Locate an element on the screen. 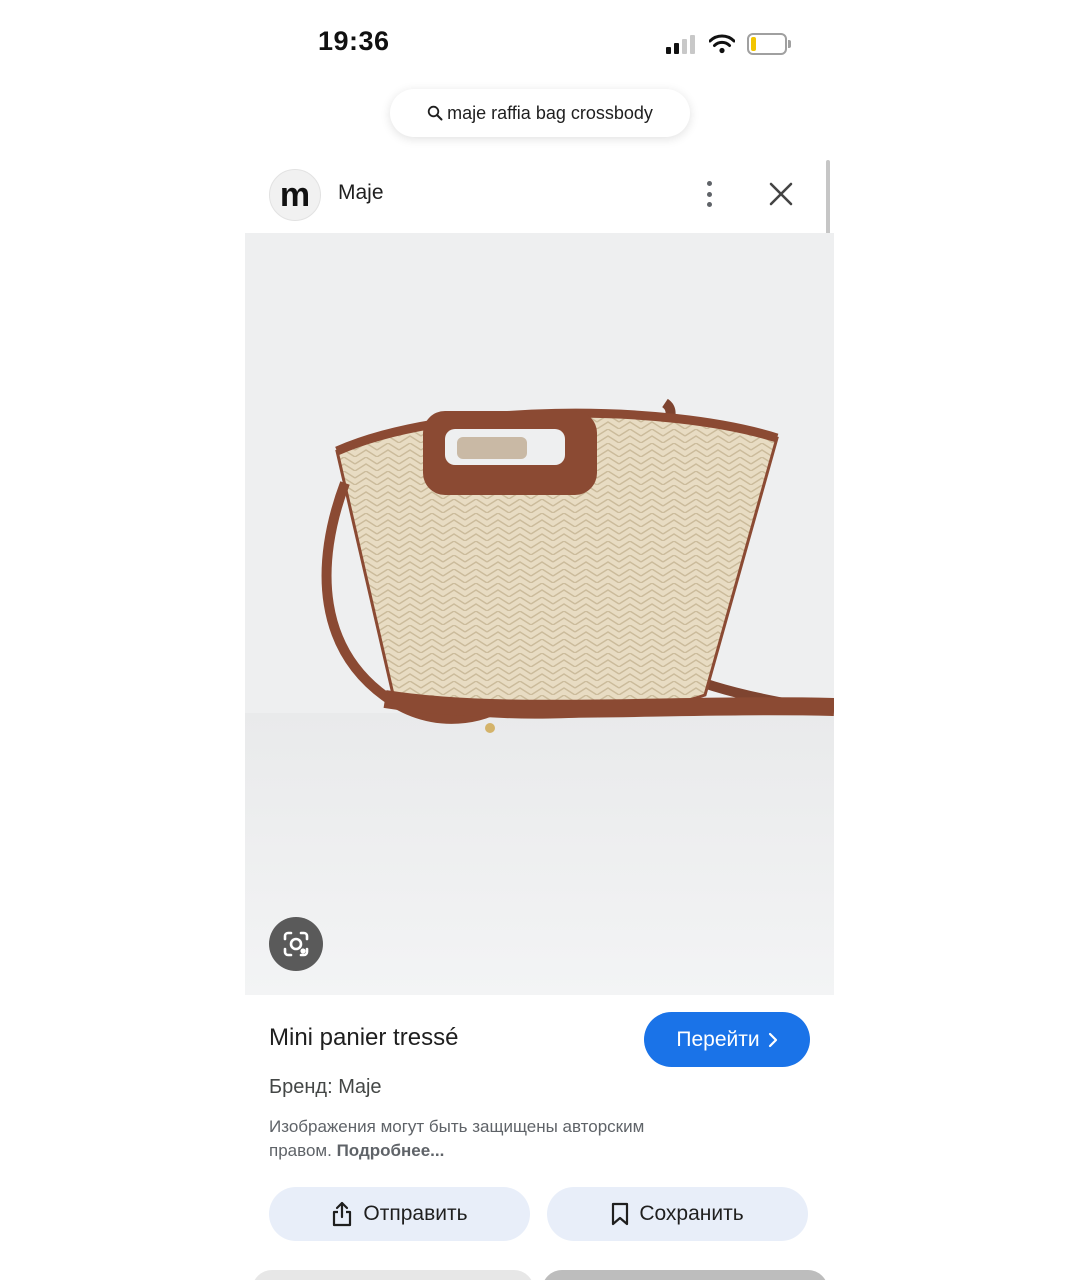  search-query-text: maje raffia bag crossbody is located at coordinates (550, 112).